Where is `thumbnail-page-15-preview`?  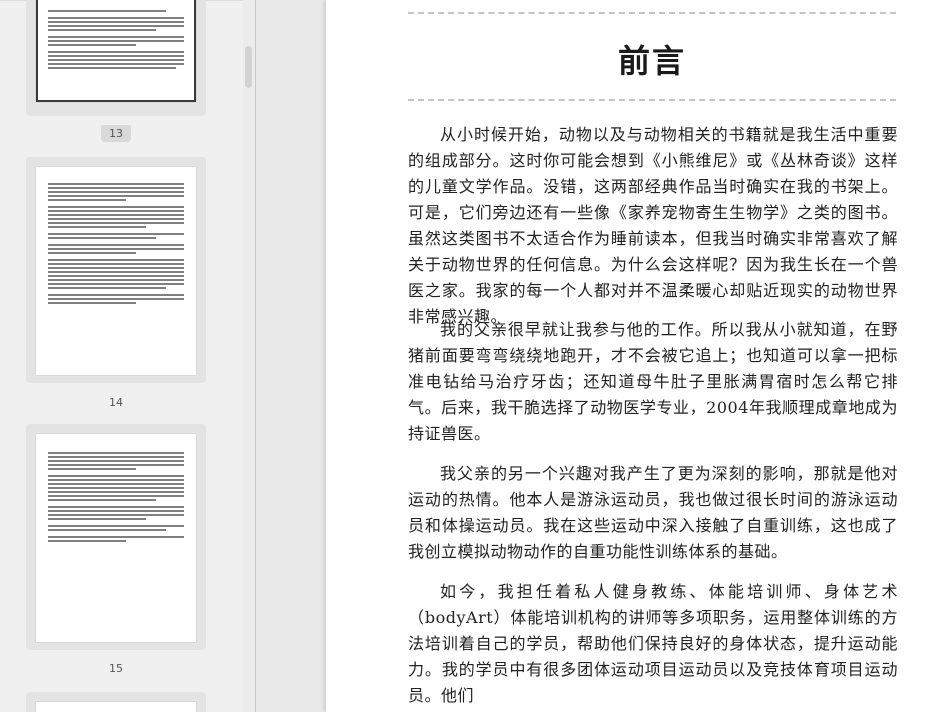 thumbnail-page-15-preview is located at coordinates (116, 538).